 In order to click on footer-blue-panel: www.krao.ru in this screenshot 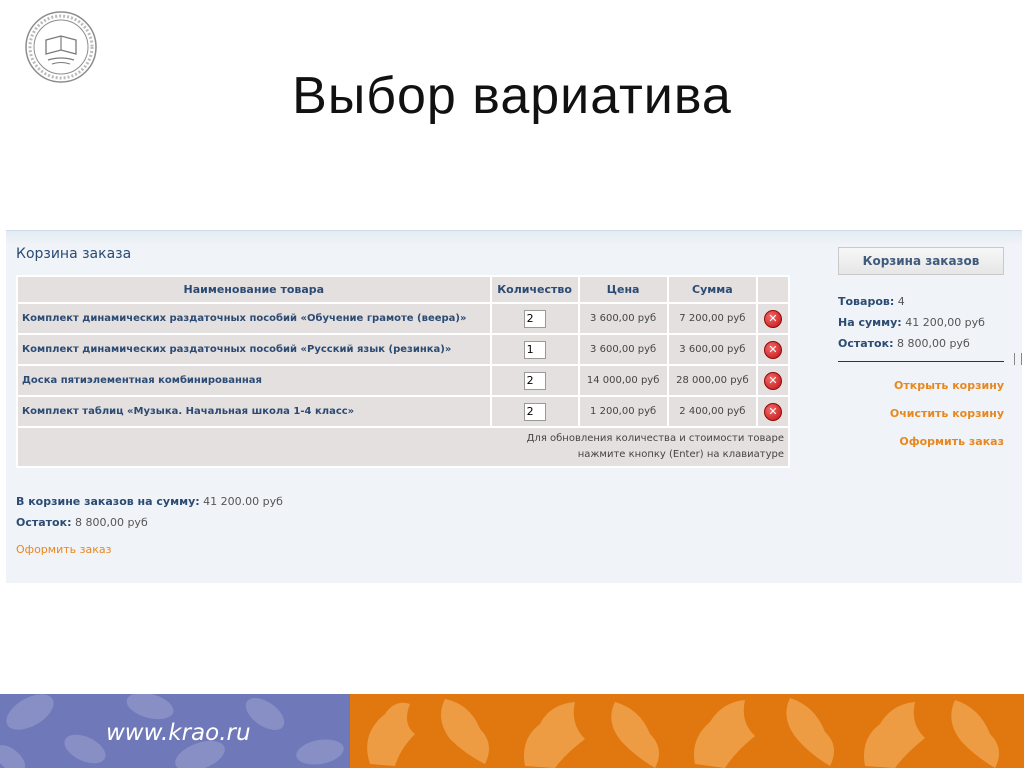, I will do `click(175, 731)`.